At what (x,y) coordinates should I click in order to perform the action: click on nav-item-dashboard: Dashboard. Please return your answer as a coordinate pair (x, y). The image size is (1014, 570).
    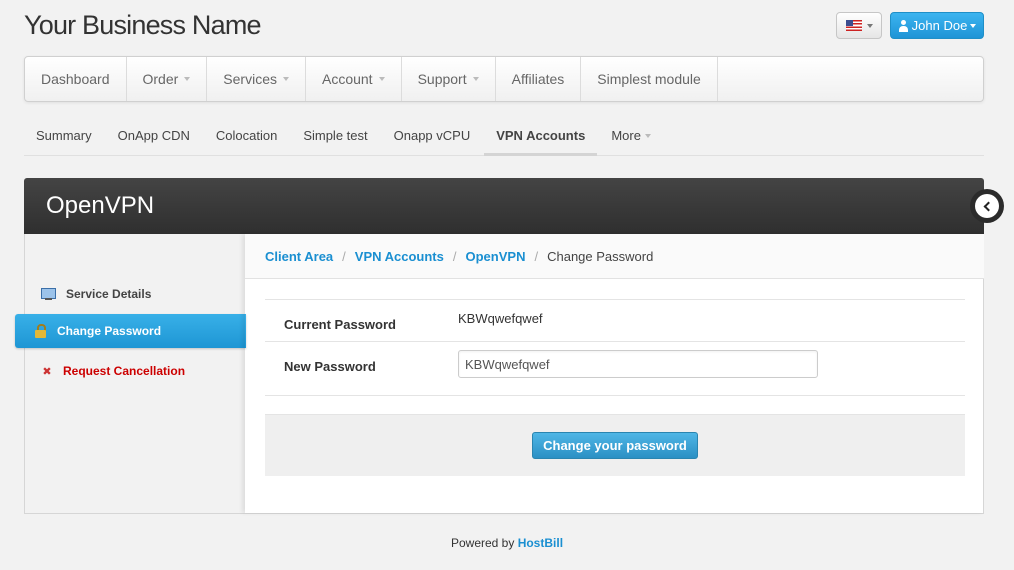
    Looking at the image, I should click on (76, 79).